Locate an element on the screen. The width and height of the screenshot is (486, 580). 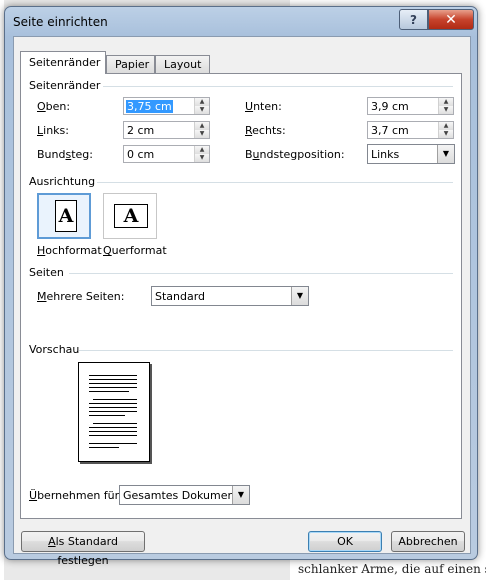
oben-value: 3,75 cm is located at coordinates (149, 106).